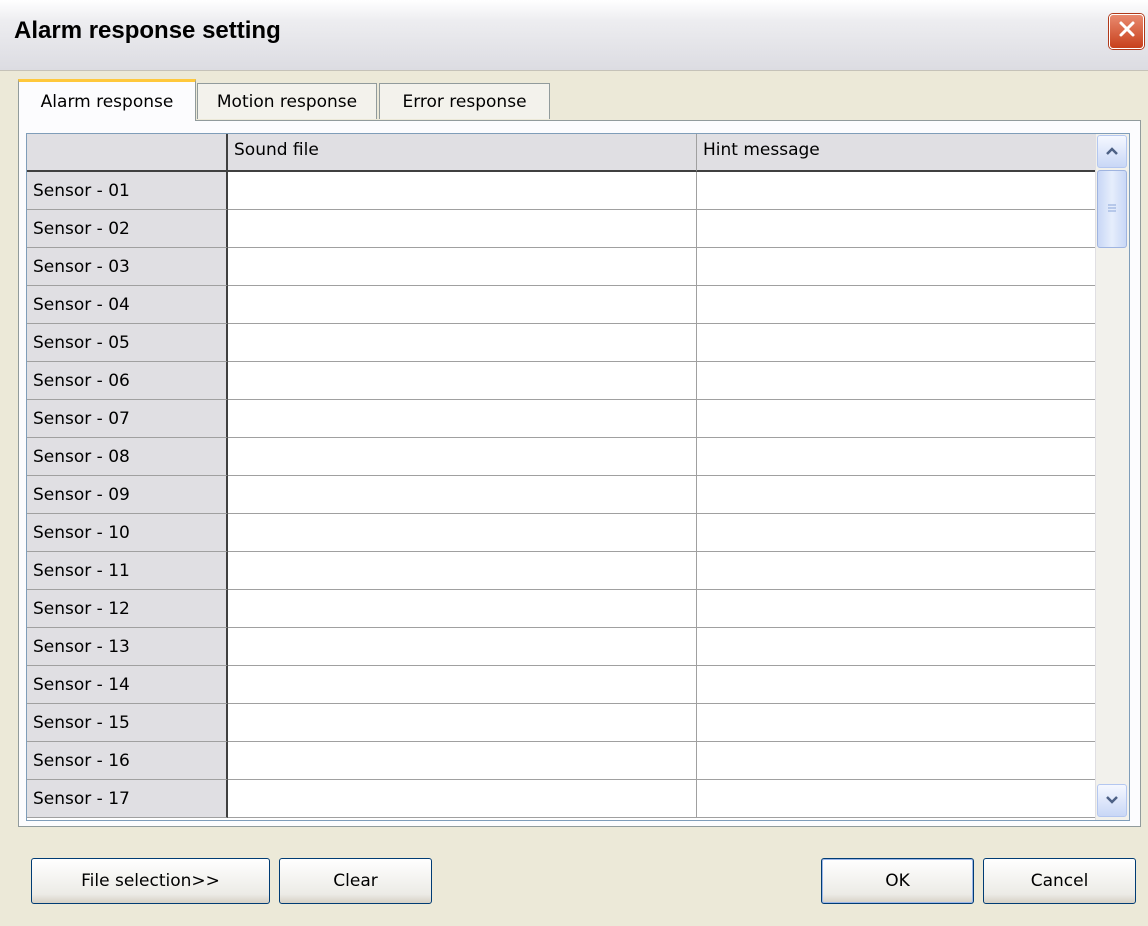  I want to click on row-header-sensor: Sensor - 15, so click(127, 723).